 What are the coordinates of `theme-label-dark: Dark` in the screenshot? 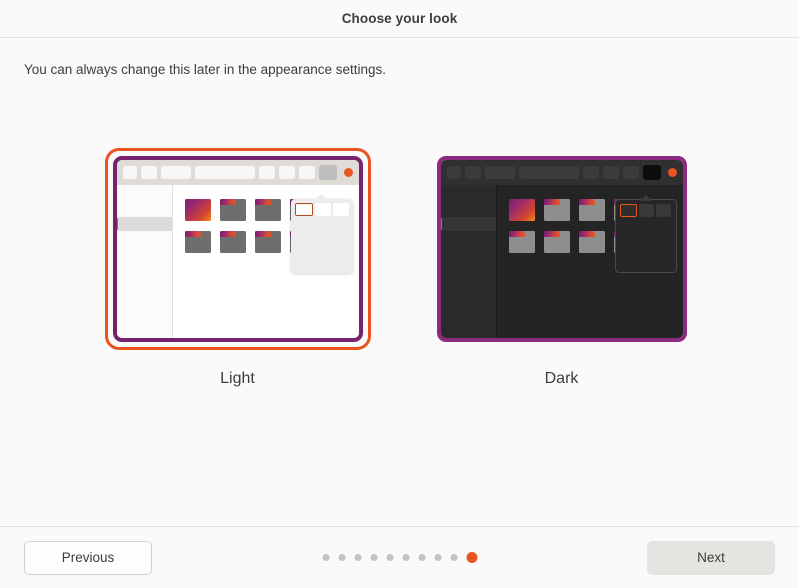 It's located at (561, 378).